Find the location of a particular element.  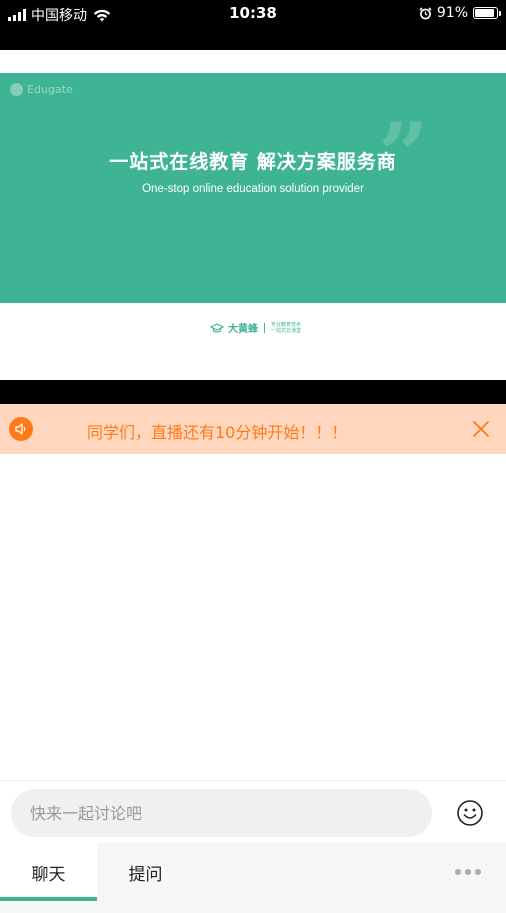

chat-input-row is located at coordinates (253, 811).